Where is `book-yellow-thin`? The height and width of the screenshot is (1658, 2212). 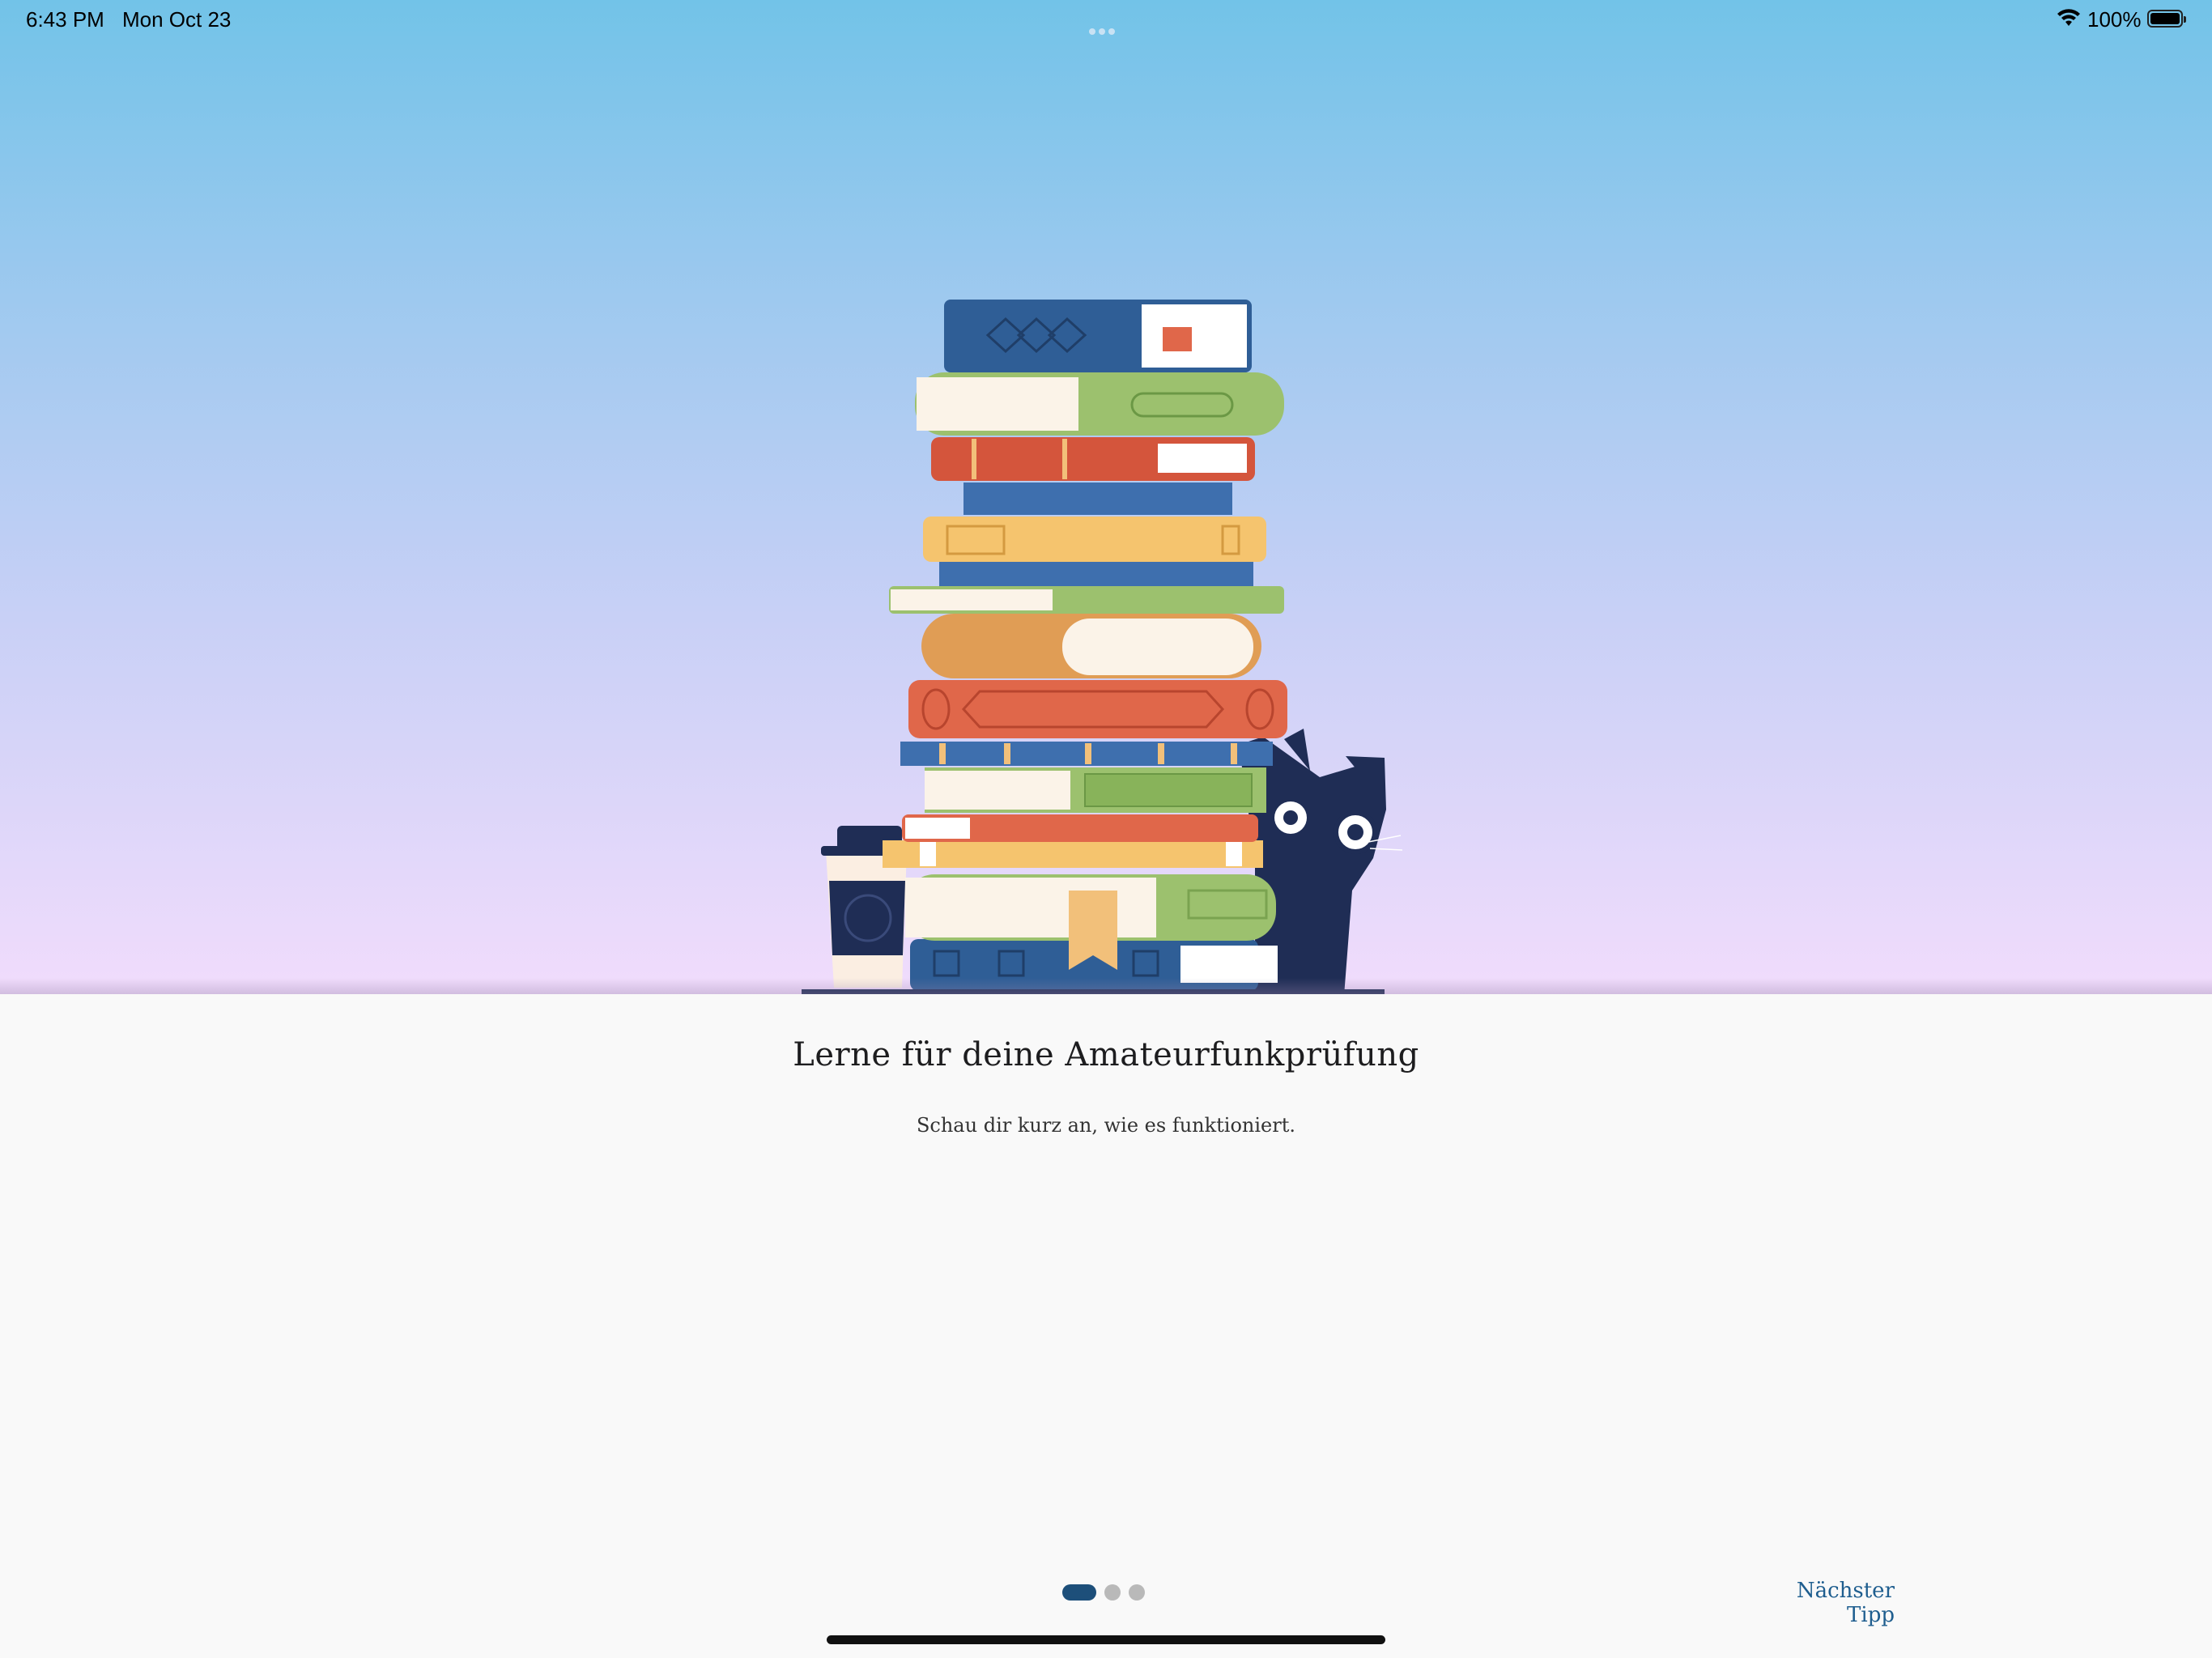
book-yellow-thin is located at coordinates (1073, 854).